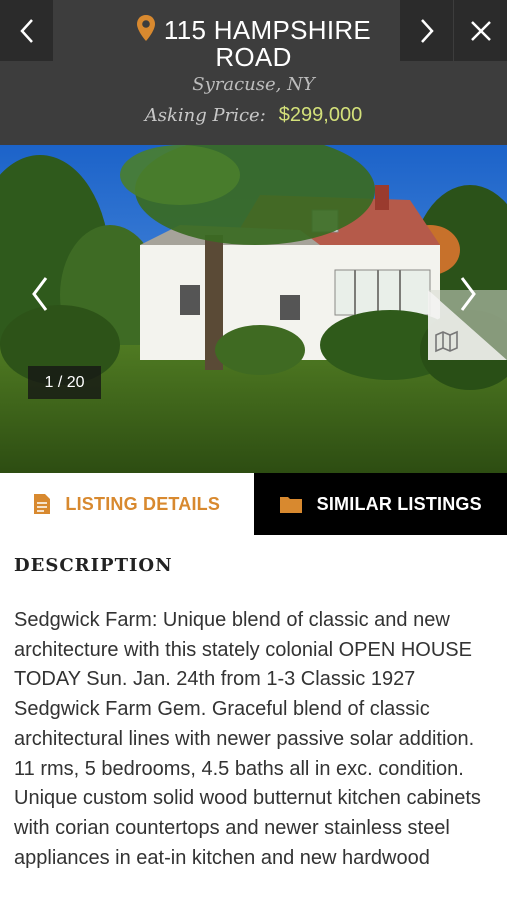 The width and height of the screenshot is (507, 900). I want to click on chevron-right-icon, so click(427, 30).